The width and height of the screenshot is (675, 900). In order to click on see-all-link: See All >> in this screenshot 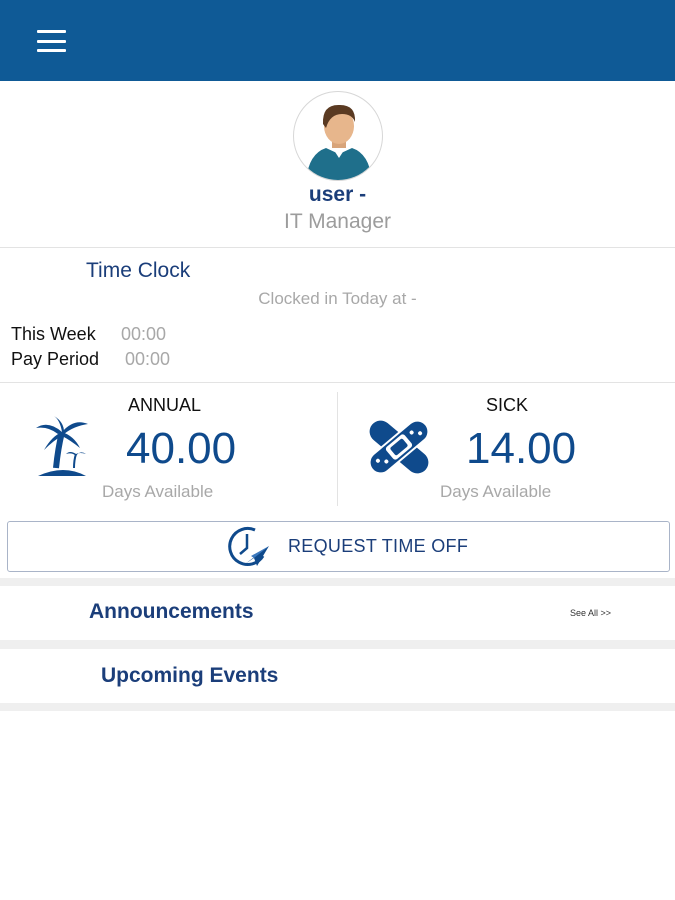, I will do `click(590, 613)`.